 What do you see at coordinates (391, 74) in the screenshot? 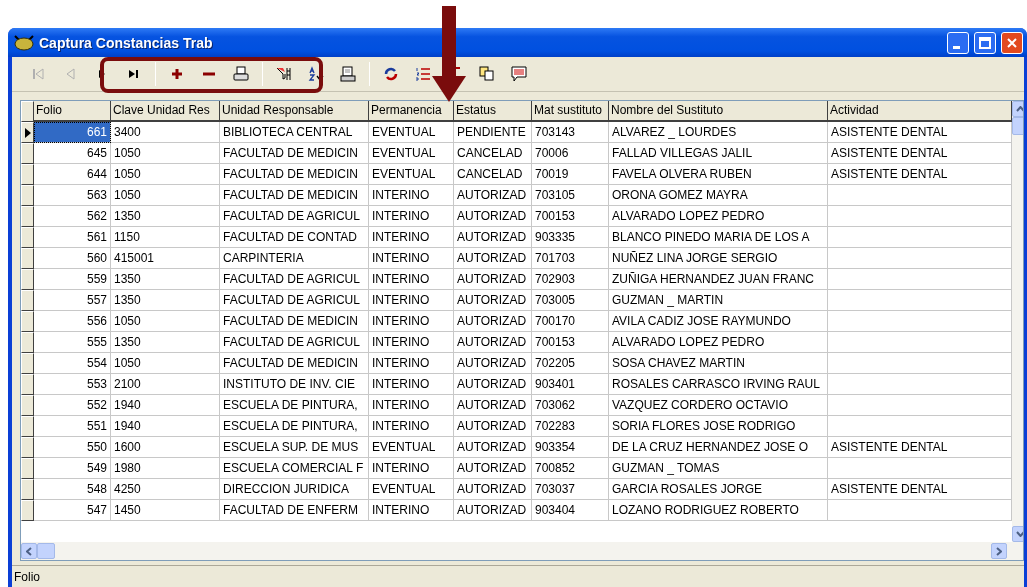
I see `refresh-icon` at bounding box center [391, 74].